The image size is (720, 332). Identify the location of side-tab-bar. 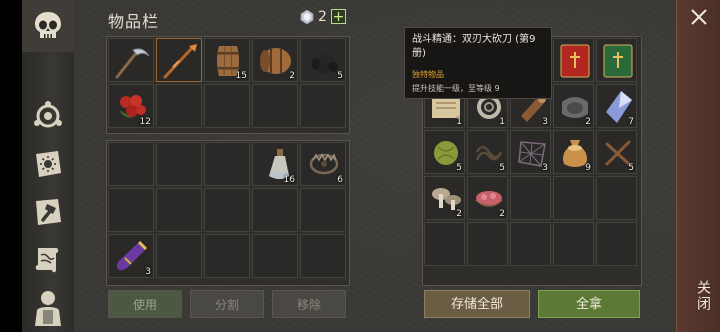
(48, 166).